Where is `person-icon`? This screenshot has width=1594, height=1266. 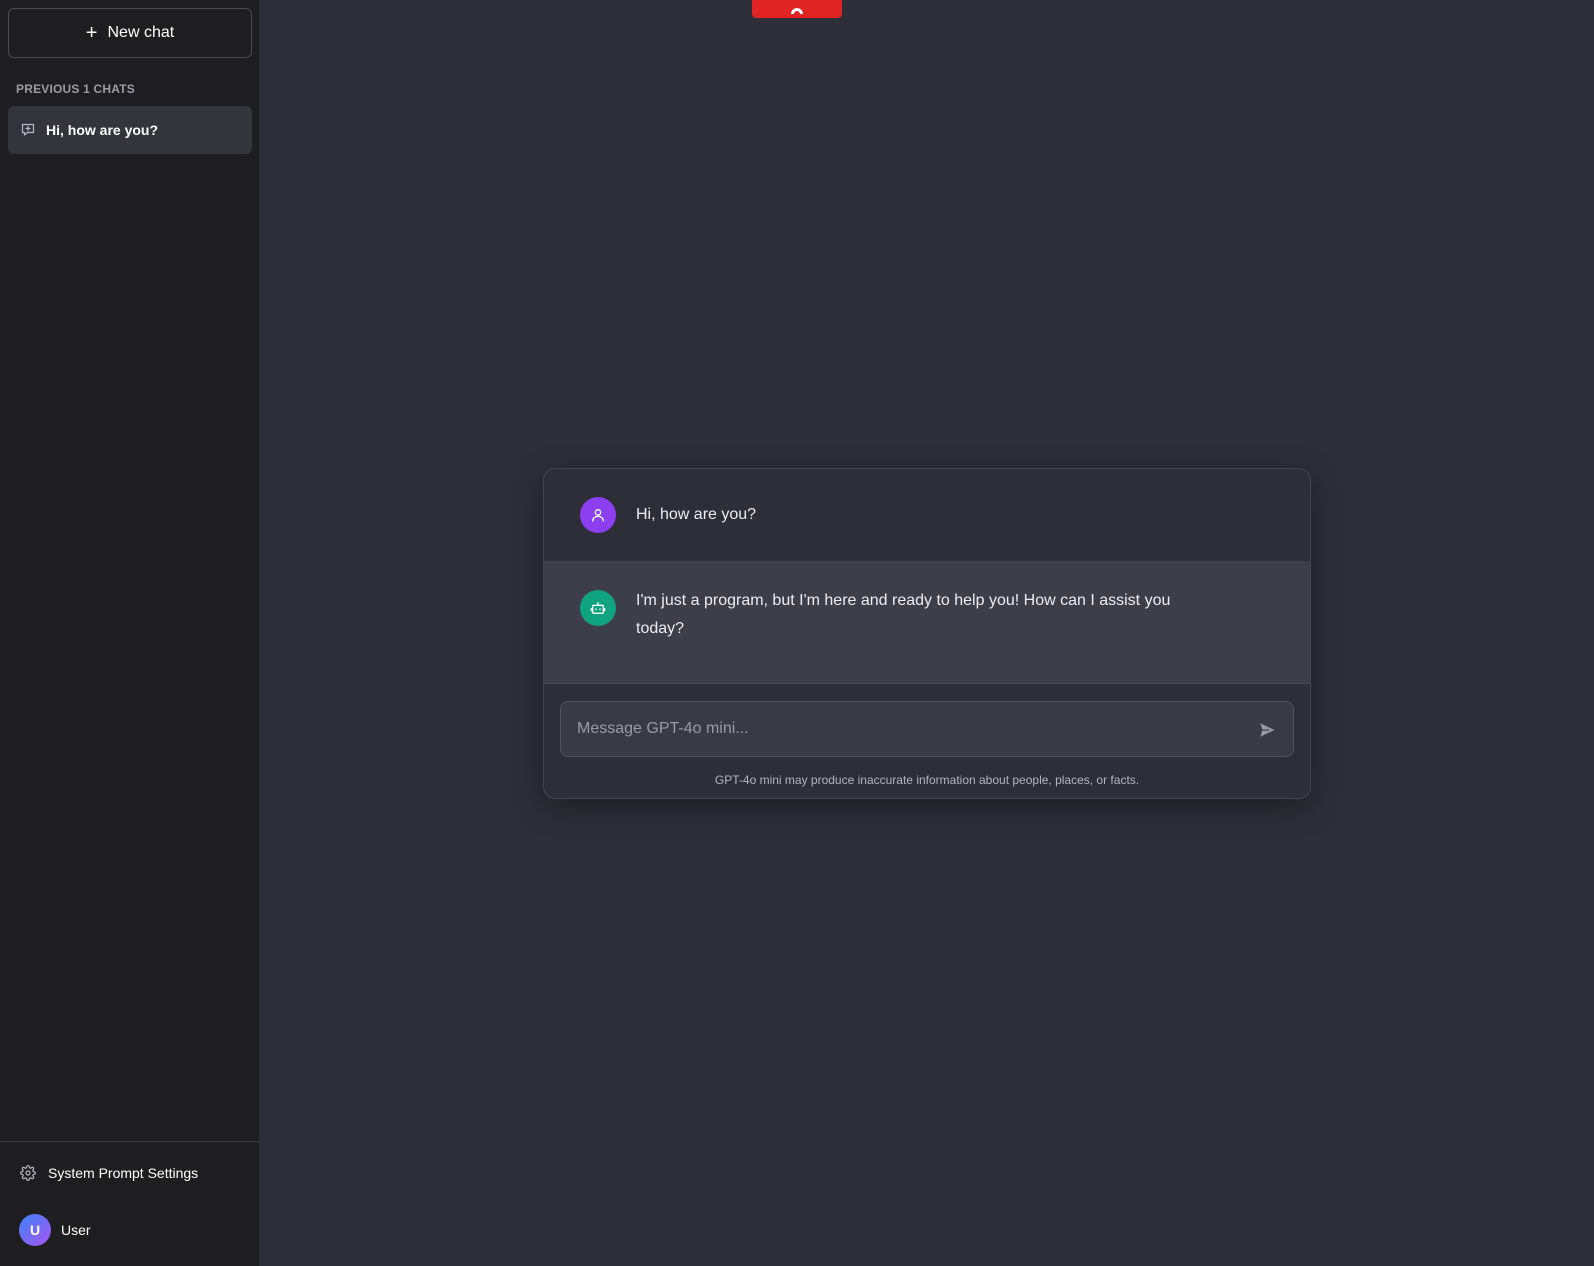
person-icon is located at coordinates (598, 515).